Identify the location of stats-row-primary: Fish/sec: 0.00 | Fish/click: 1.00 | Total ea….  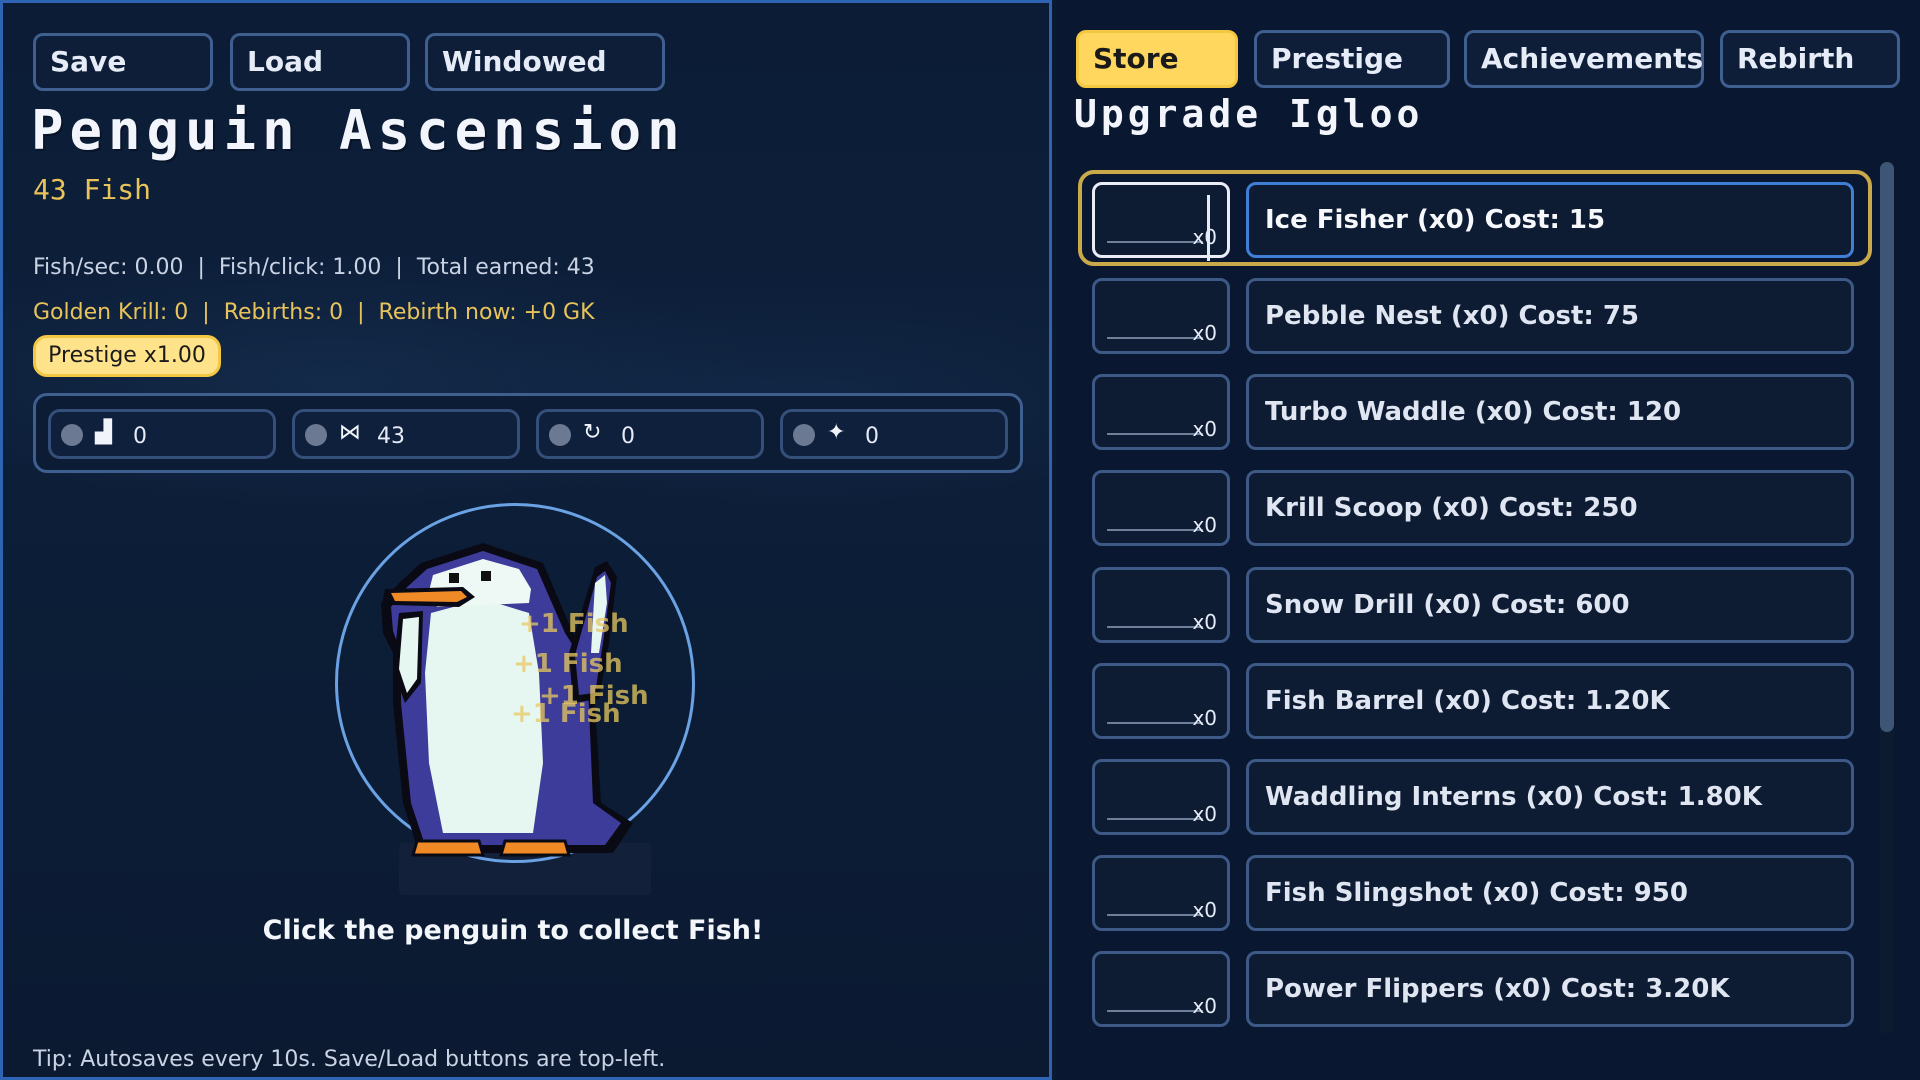
(314, 267).